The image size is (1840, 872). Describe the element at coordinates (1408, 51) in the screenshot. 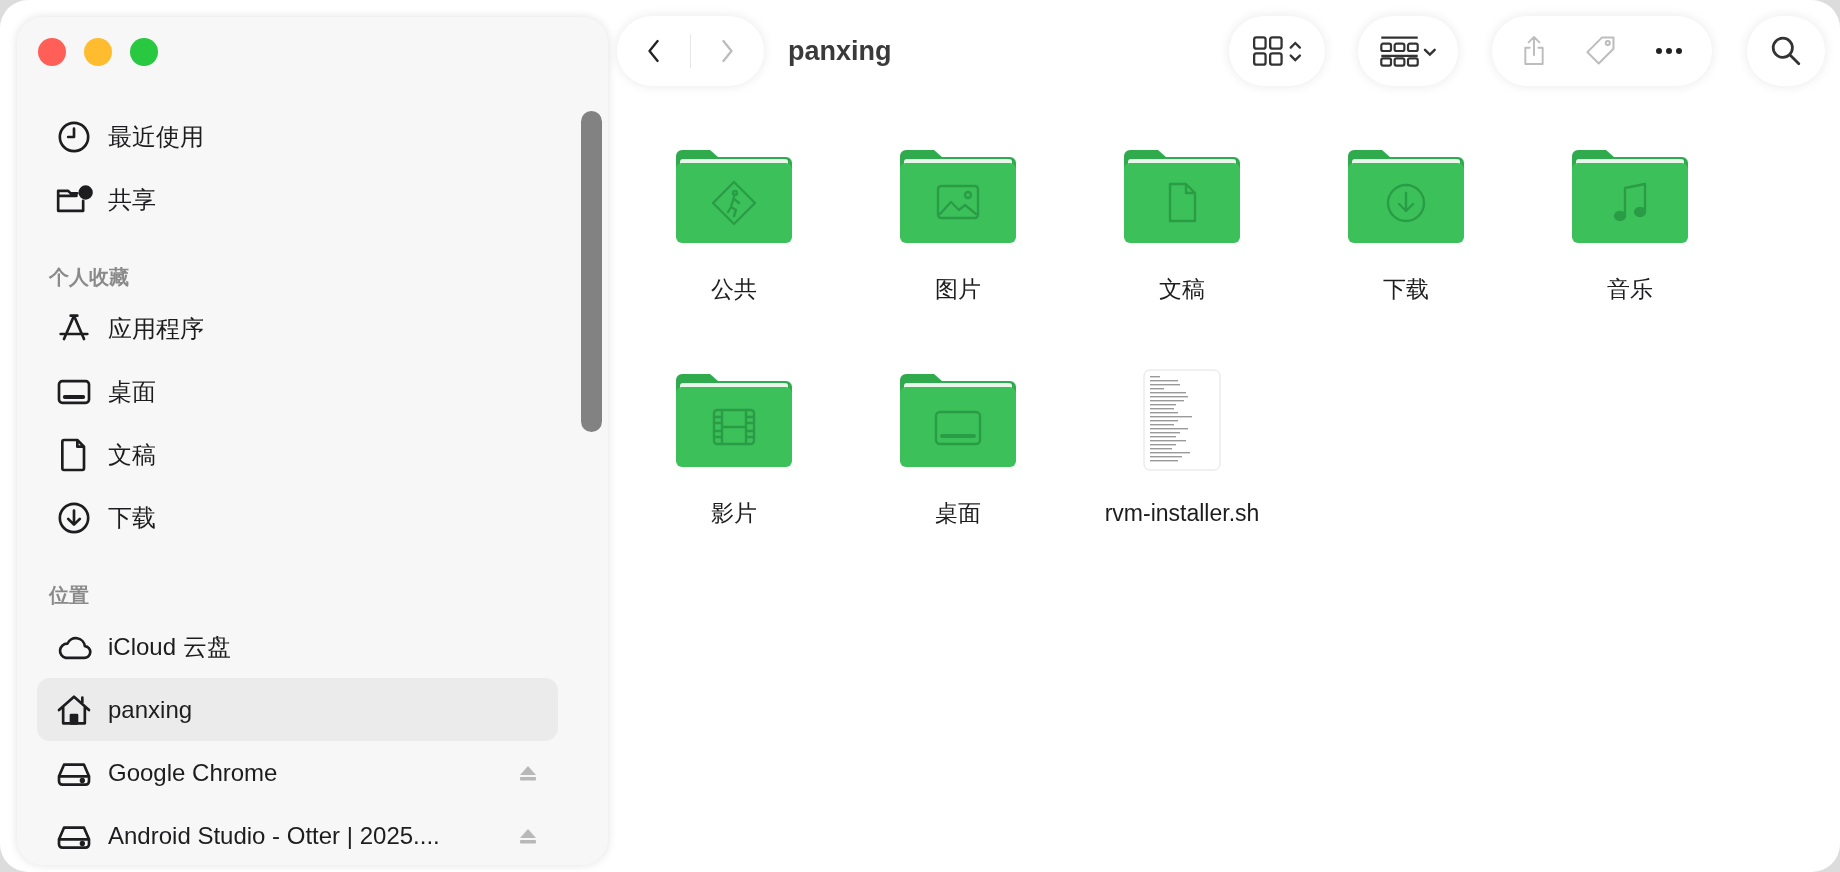

I see `group-icon` at that location.